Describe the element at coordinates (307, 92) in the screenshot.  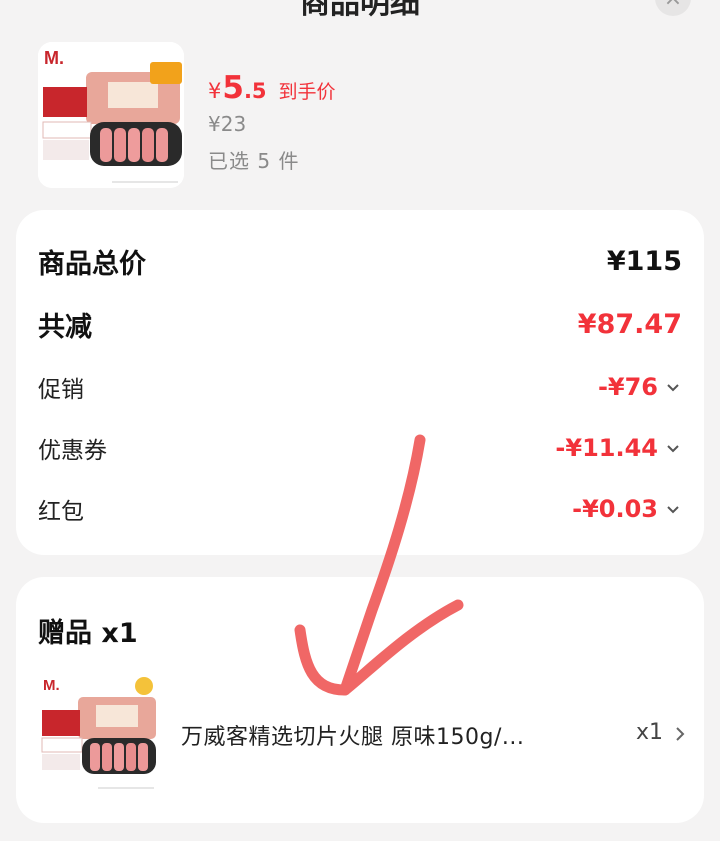
I see `price-tag: 到手价` at that location.